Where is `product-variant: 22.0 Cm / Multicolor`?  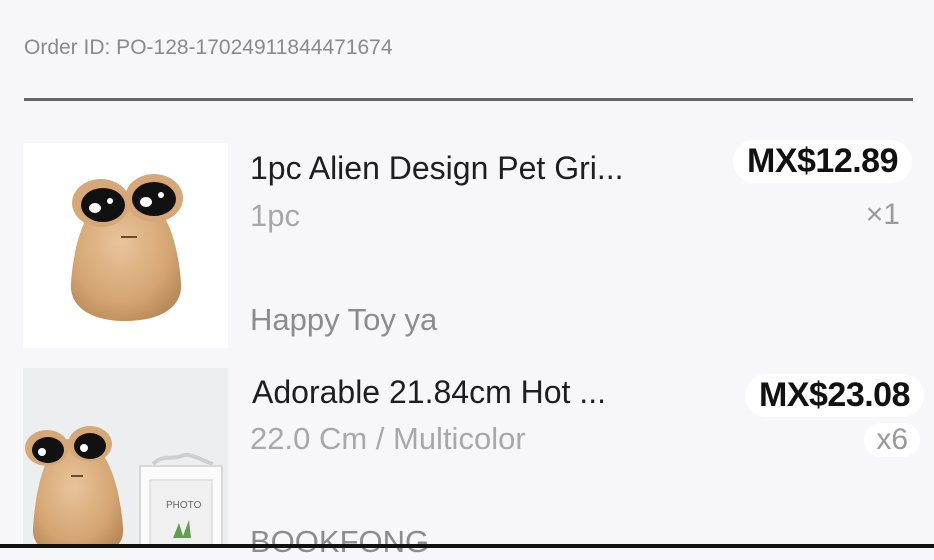 product-variant: 22.0 Cm / Multicolor is located at coordinates (388, 438).